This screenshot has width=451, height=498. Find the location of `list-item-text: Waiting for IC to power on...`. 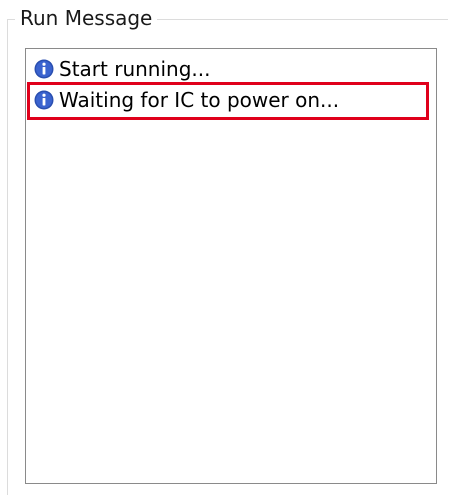

list-item-text: Waiting for IC to power on... is located at coordinates (199, 100).